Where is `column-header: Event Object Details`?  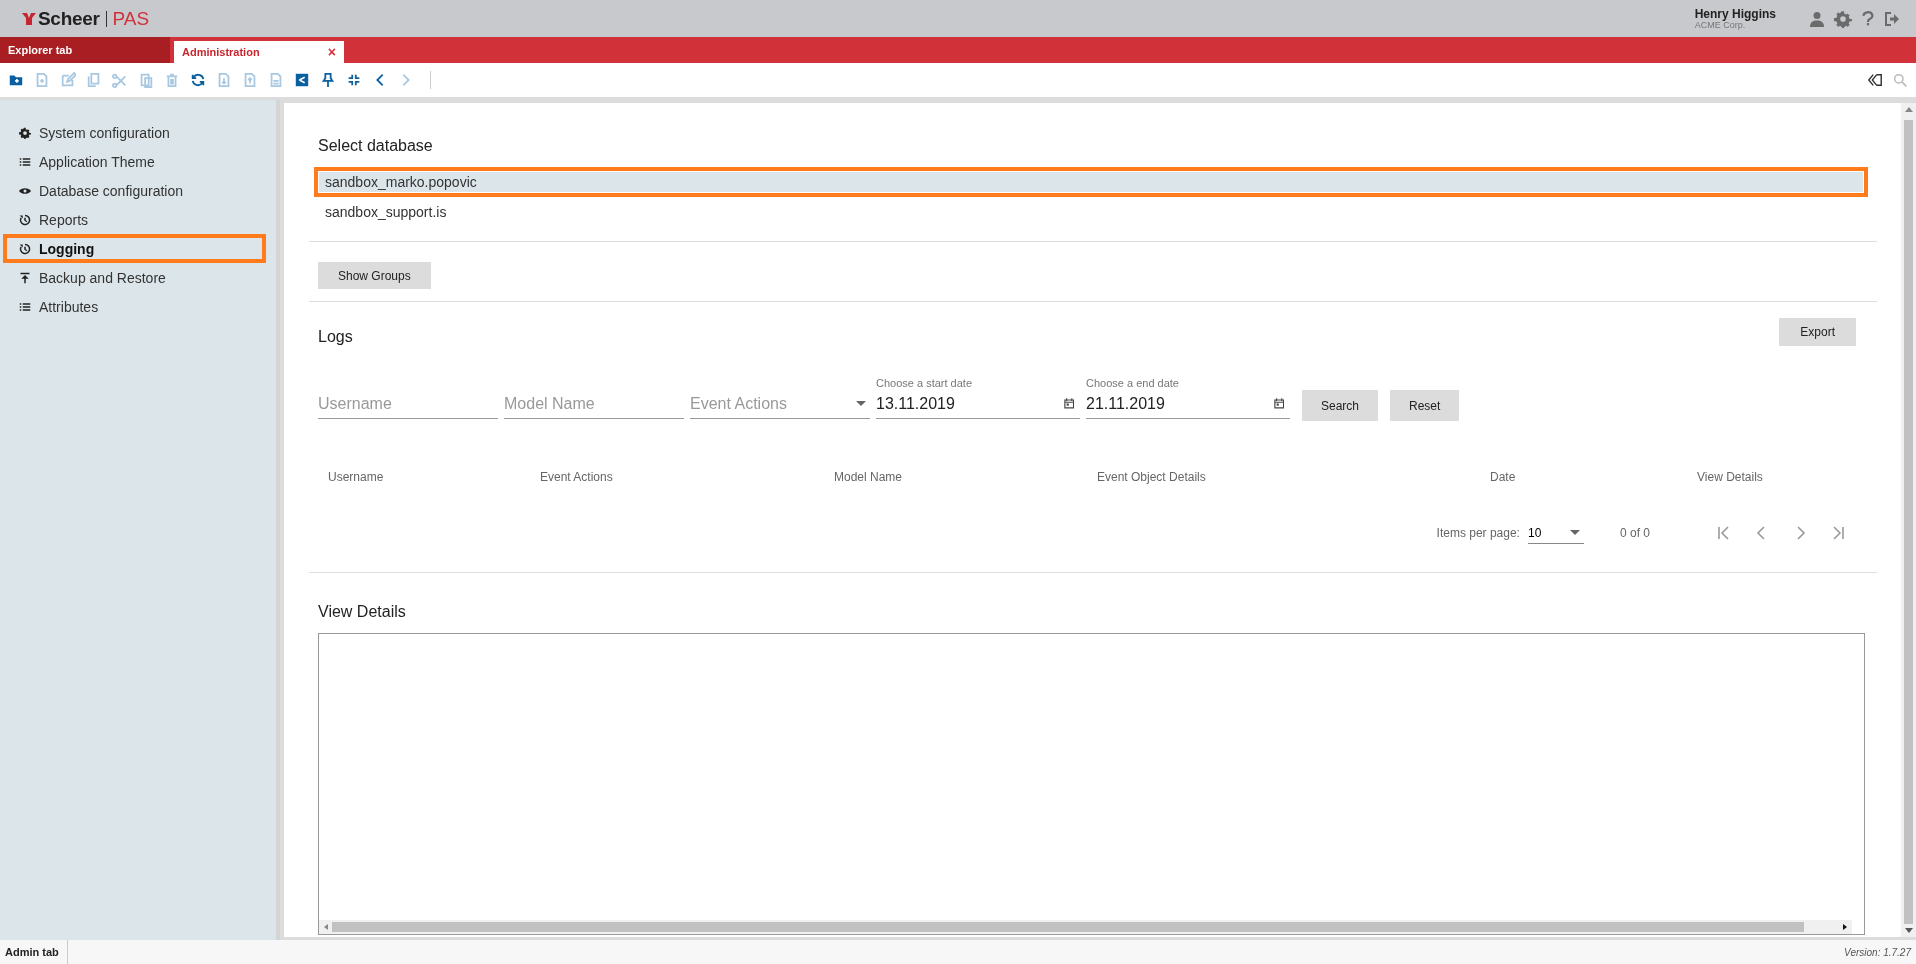 column-header: Event Object Details is located at coordinates (1152, 477).